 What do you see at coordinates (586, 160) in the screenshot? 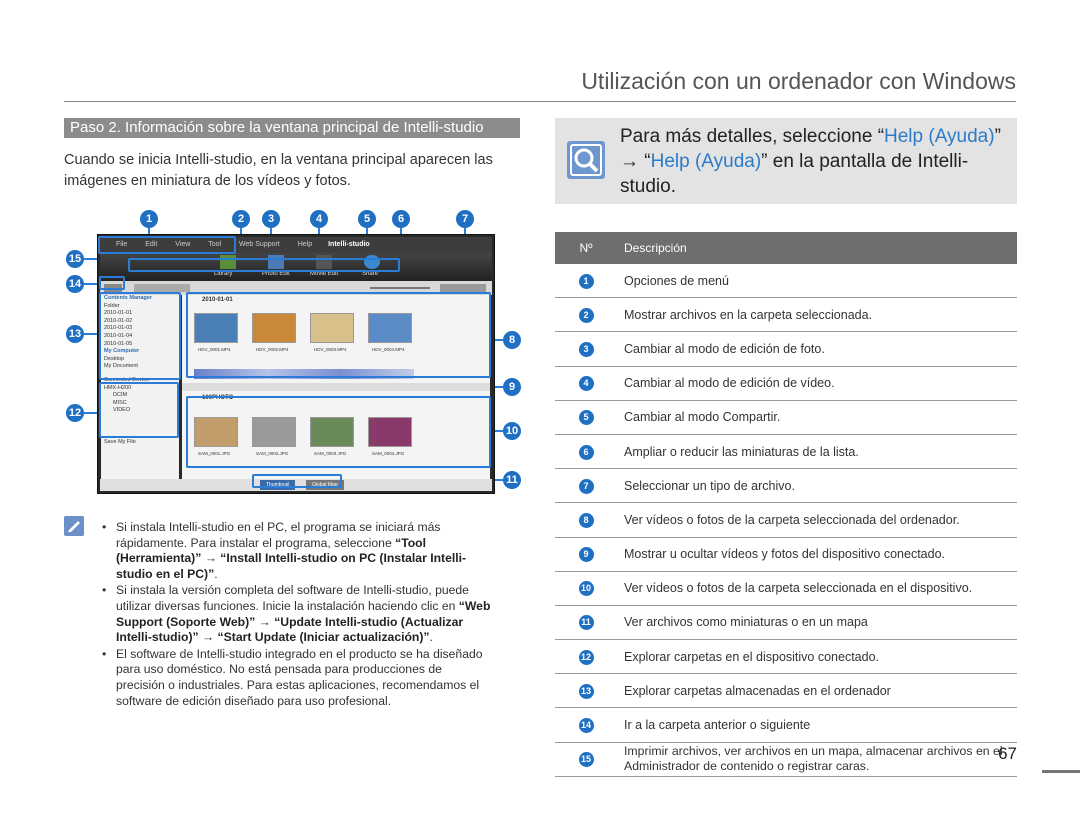
I see `magnifier-icon` at bounding box center [586, 160].